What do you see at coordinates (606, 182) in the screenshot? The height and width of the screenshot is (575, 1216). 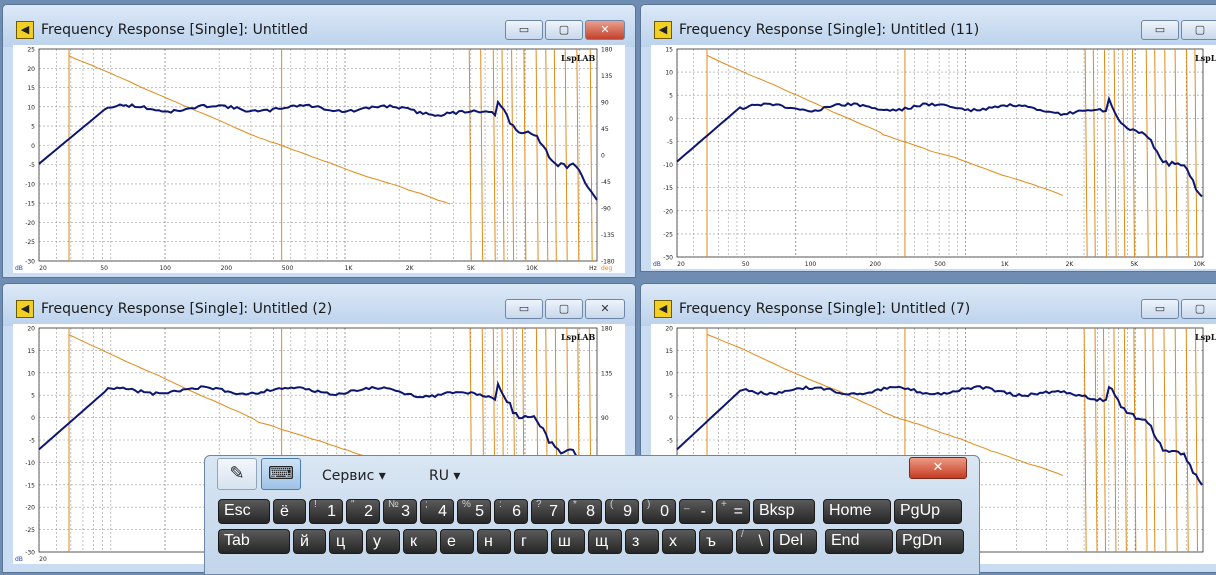 I see `phase-tick-label: -45` at bounding box center [606, 182].